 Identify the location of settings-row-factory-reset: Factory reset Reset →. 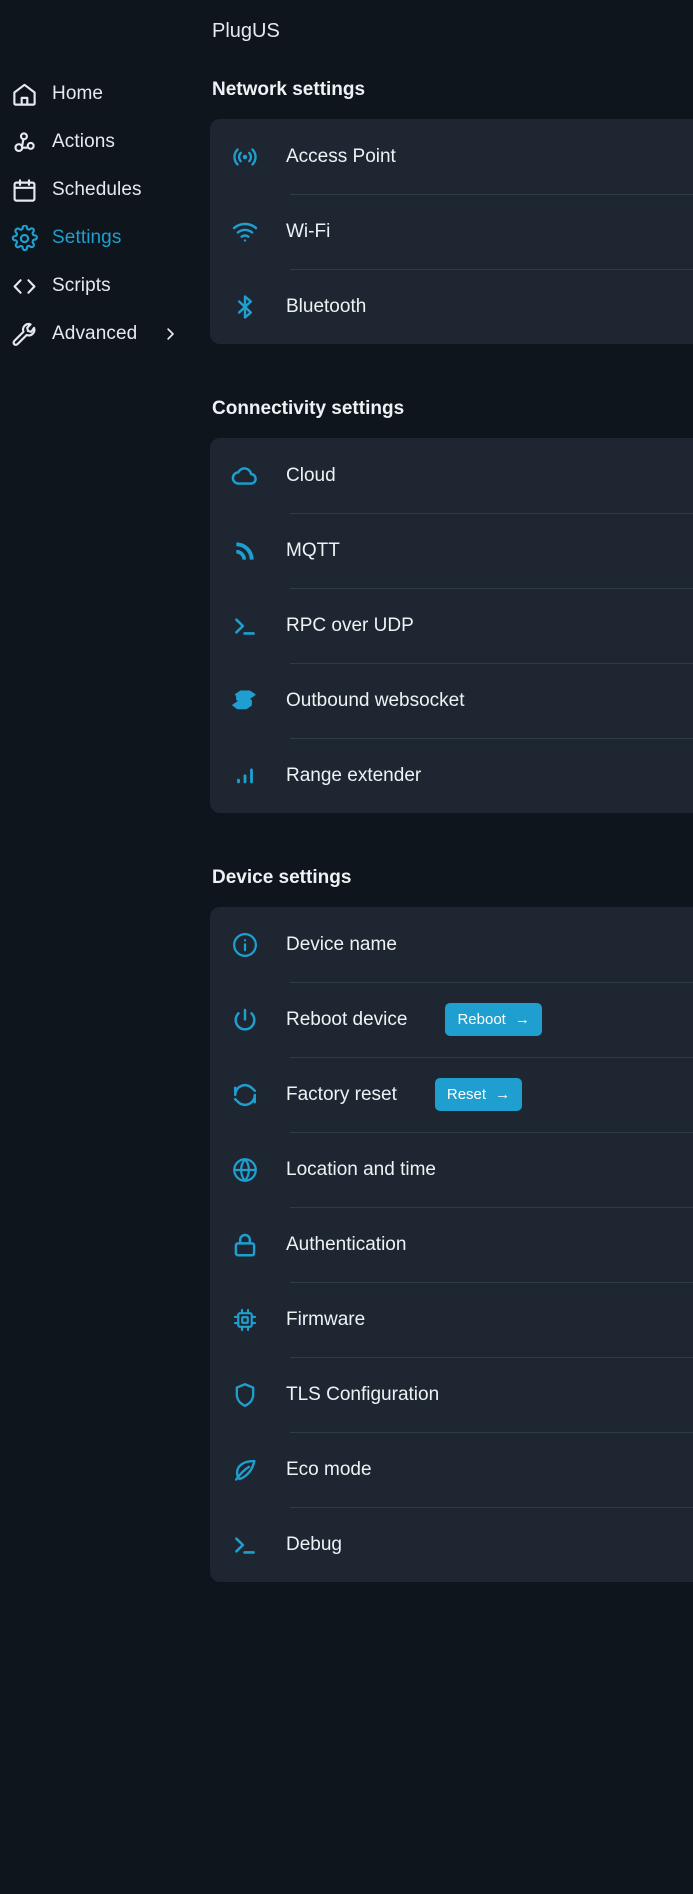
(451, 1094).